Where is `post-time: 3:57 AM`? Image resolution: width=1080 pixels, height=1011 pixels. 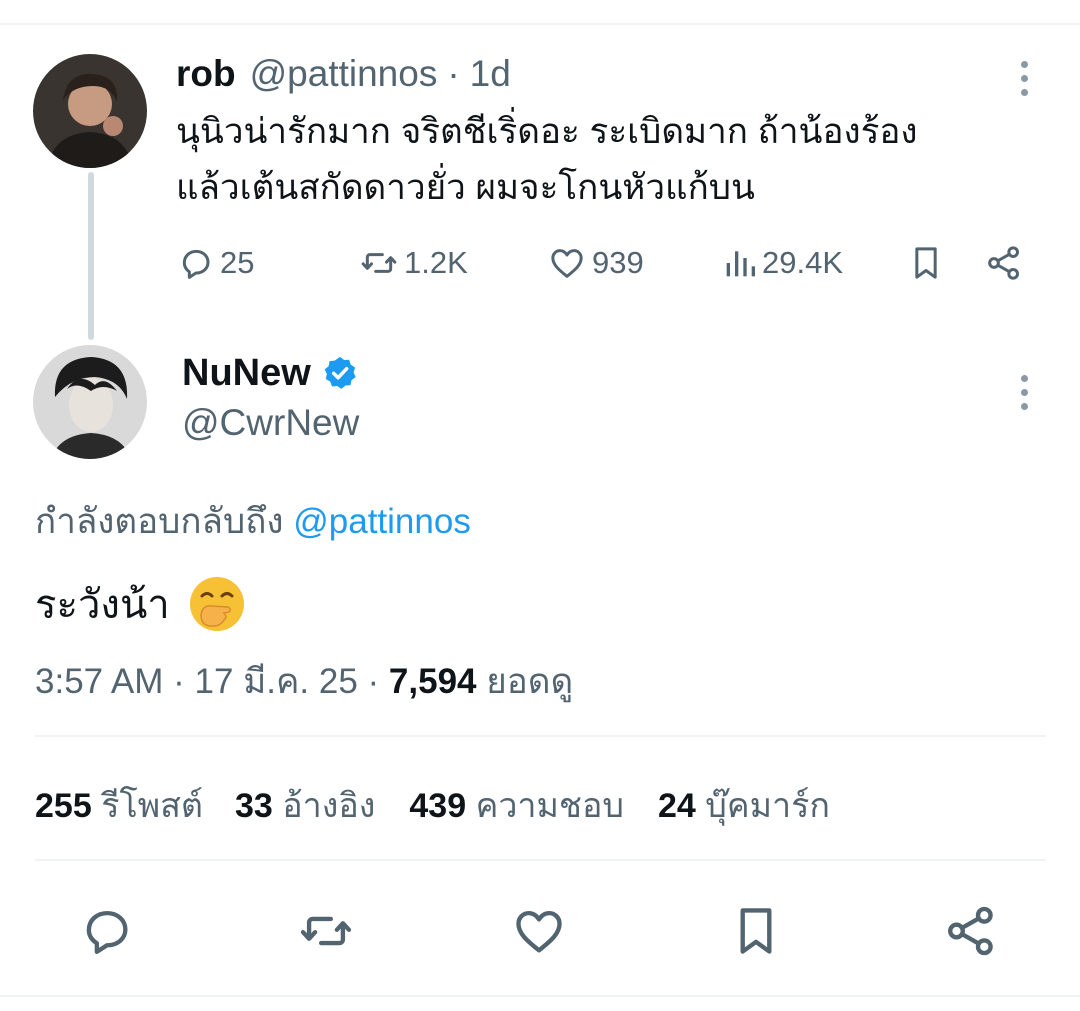
post-time: 3:57 AM is located at coordinates (99, 681).